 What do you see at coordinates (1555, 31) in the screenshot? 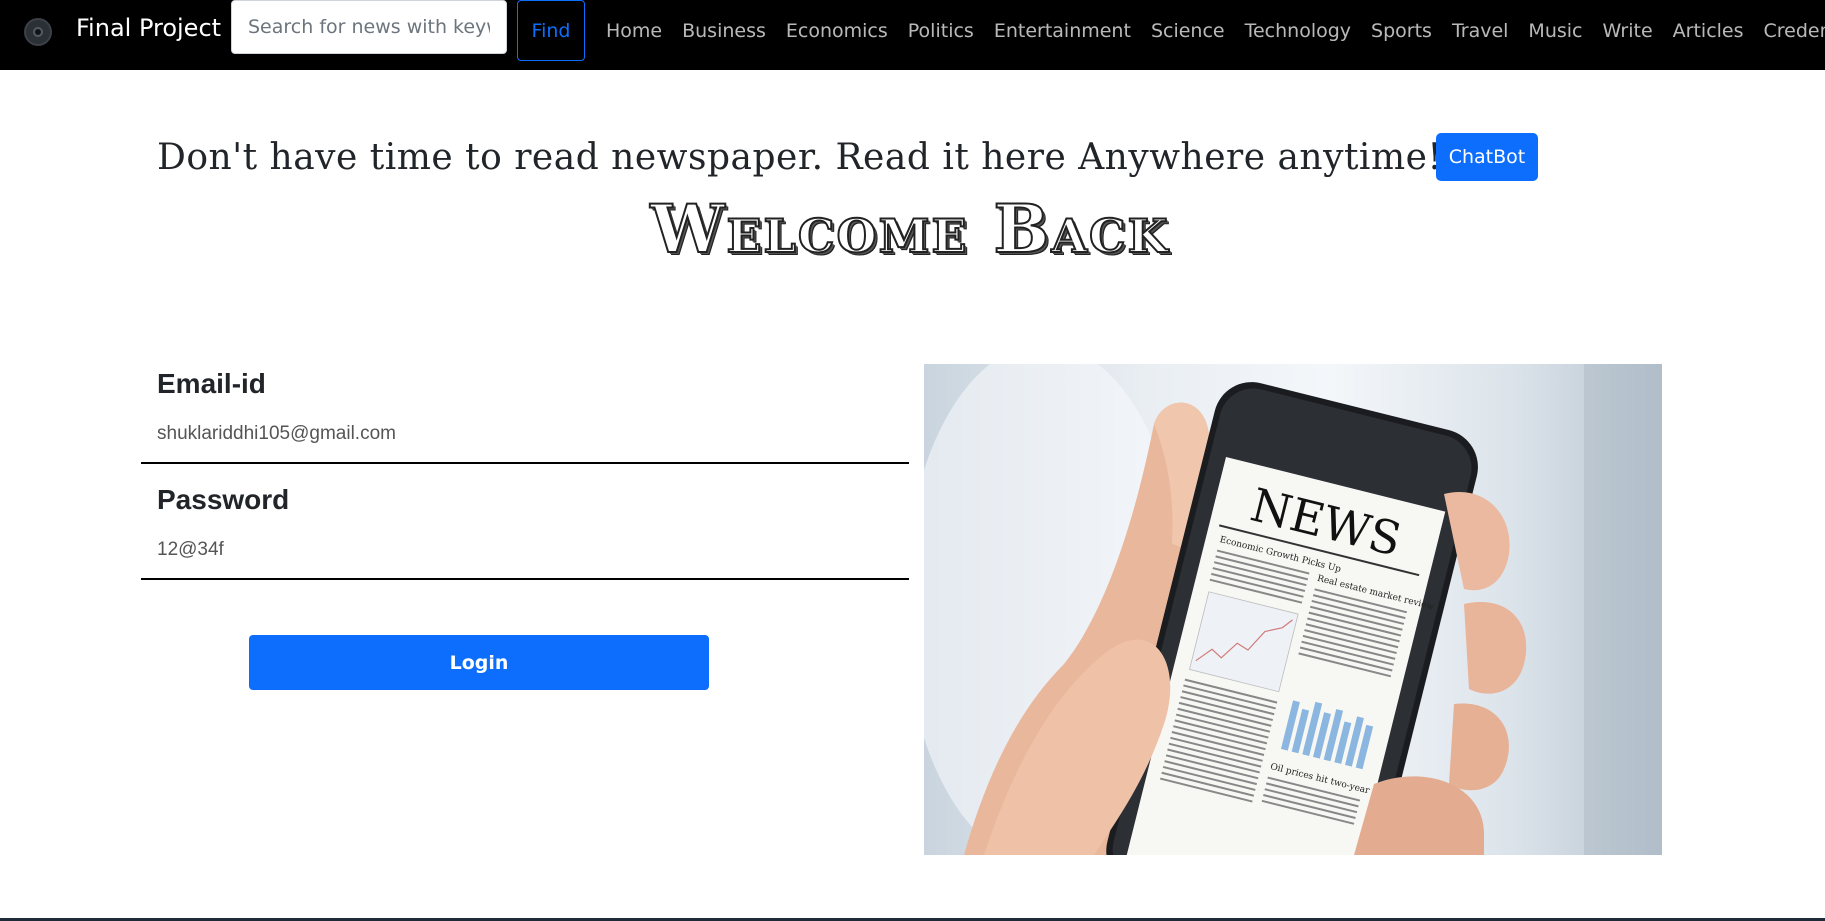
I see `nav-music: Music` at bounding box center [1555, 31].